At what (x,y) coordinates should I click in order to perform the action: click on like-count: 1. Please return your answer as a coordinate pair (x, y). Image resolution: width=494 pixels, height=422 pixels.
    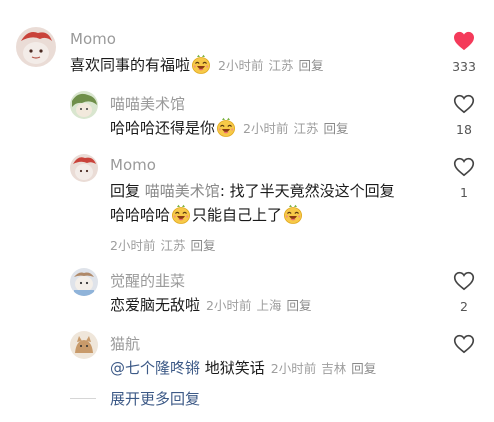
    Looking at the image, I should click on (464, 192).